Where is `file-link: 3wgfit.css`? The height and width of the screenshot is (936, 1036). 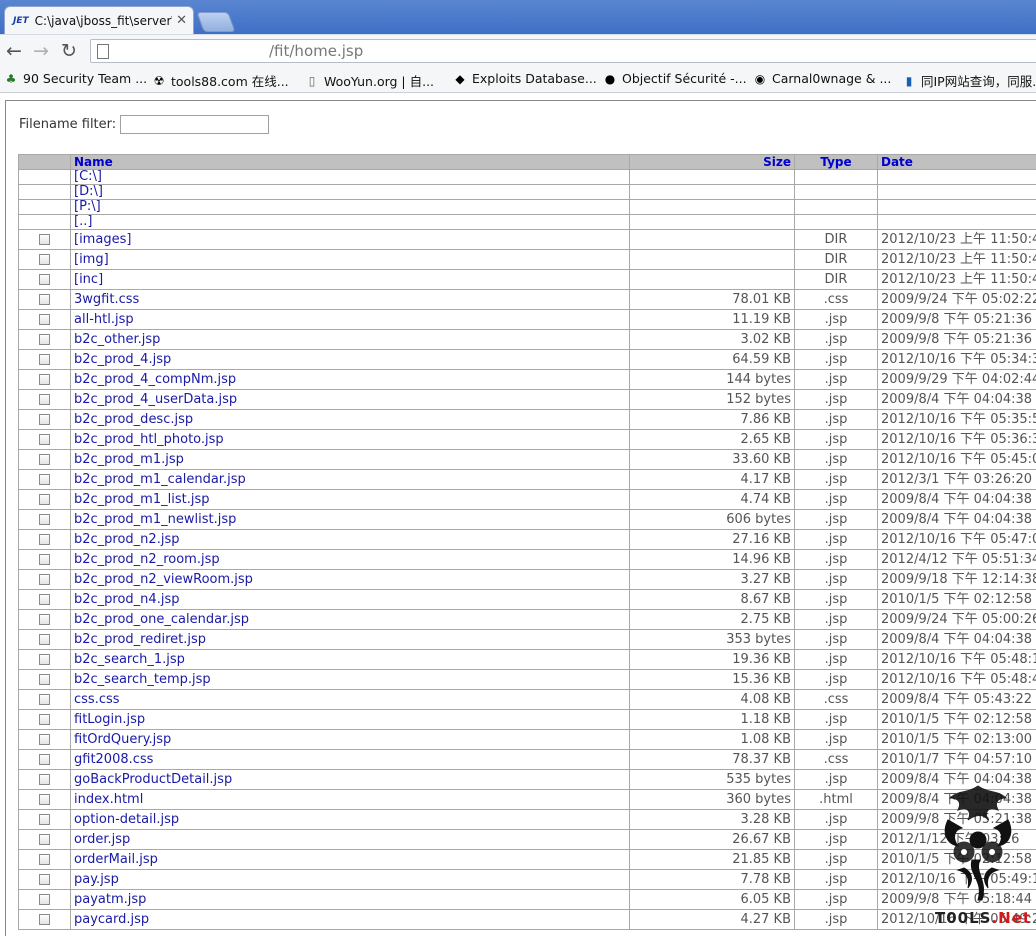 file-link: 3wgfit.css is located at coordinates (106, 299).